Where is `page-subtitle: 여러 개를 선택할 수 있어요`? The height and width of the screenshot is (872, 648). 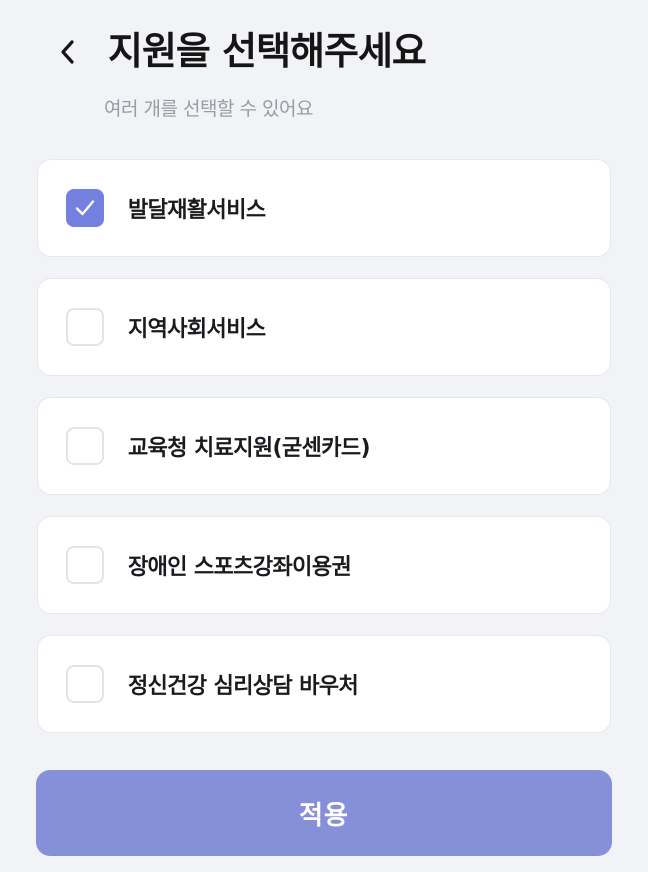
page-subtitle: 여러 개를 선택할 수 있어요 is located at coordinates (208, 109).